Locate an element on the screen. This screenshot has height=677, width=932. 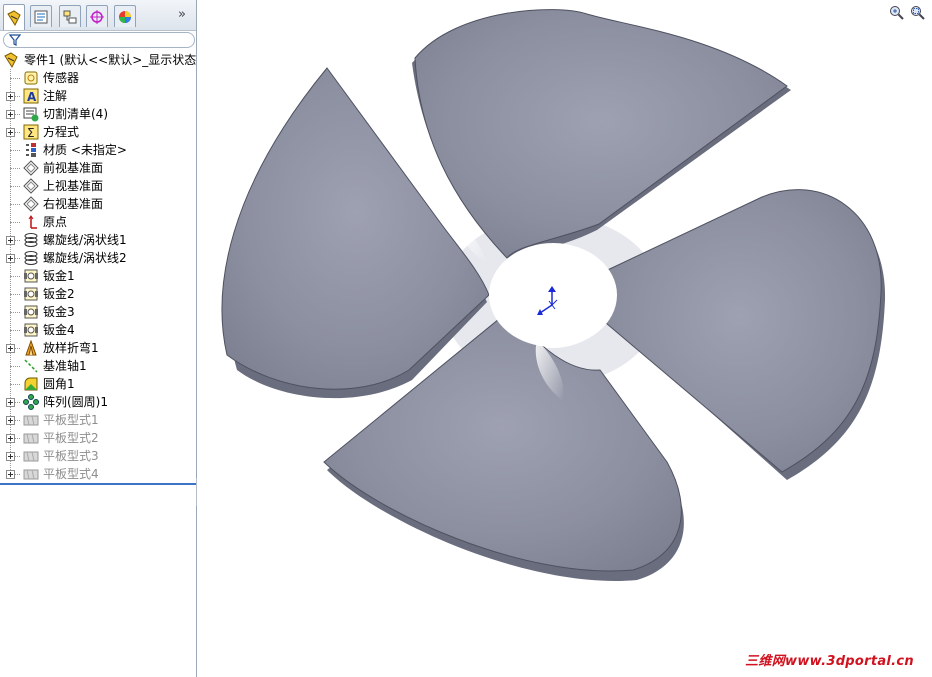
tree-item: 钣金1 is located at coordinates (98, 276).